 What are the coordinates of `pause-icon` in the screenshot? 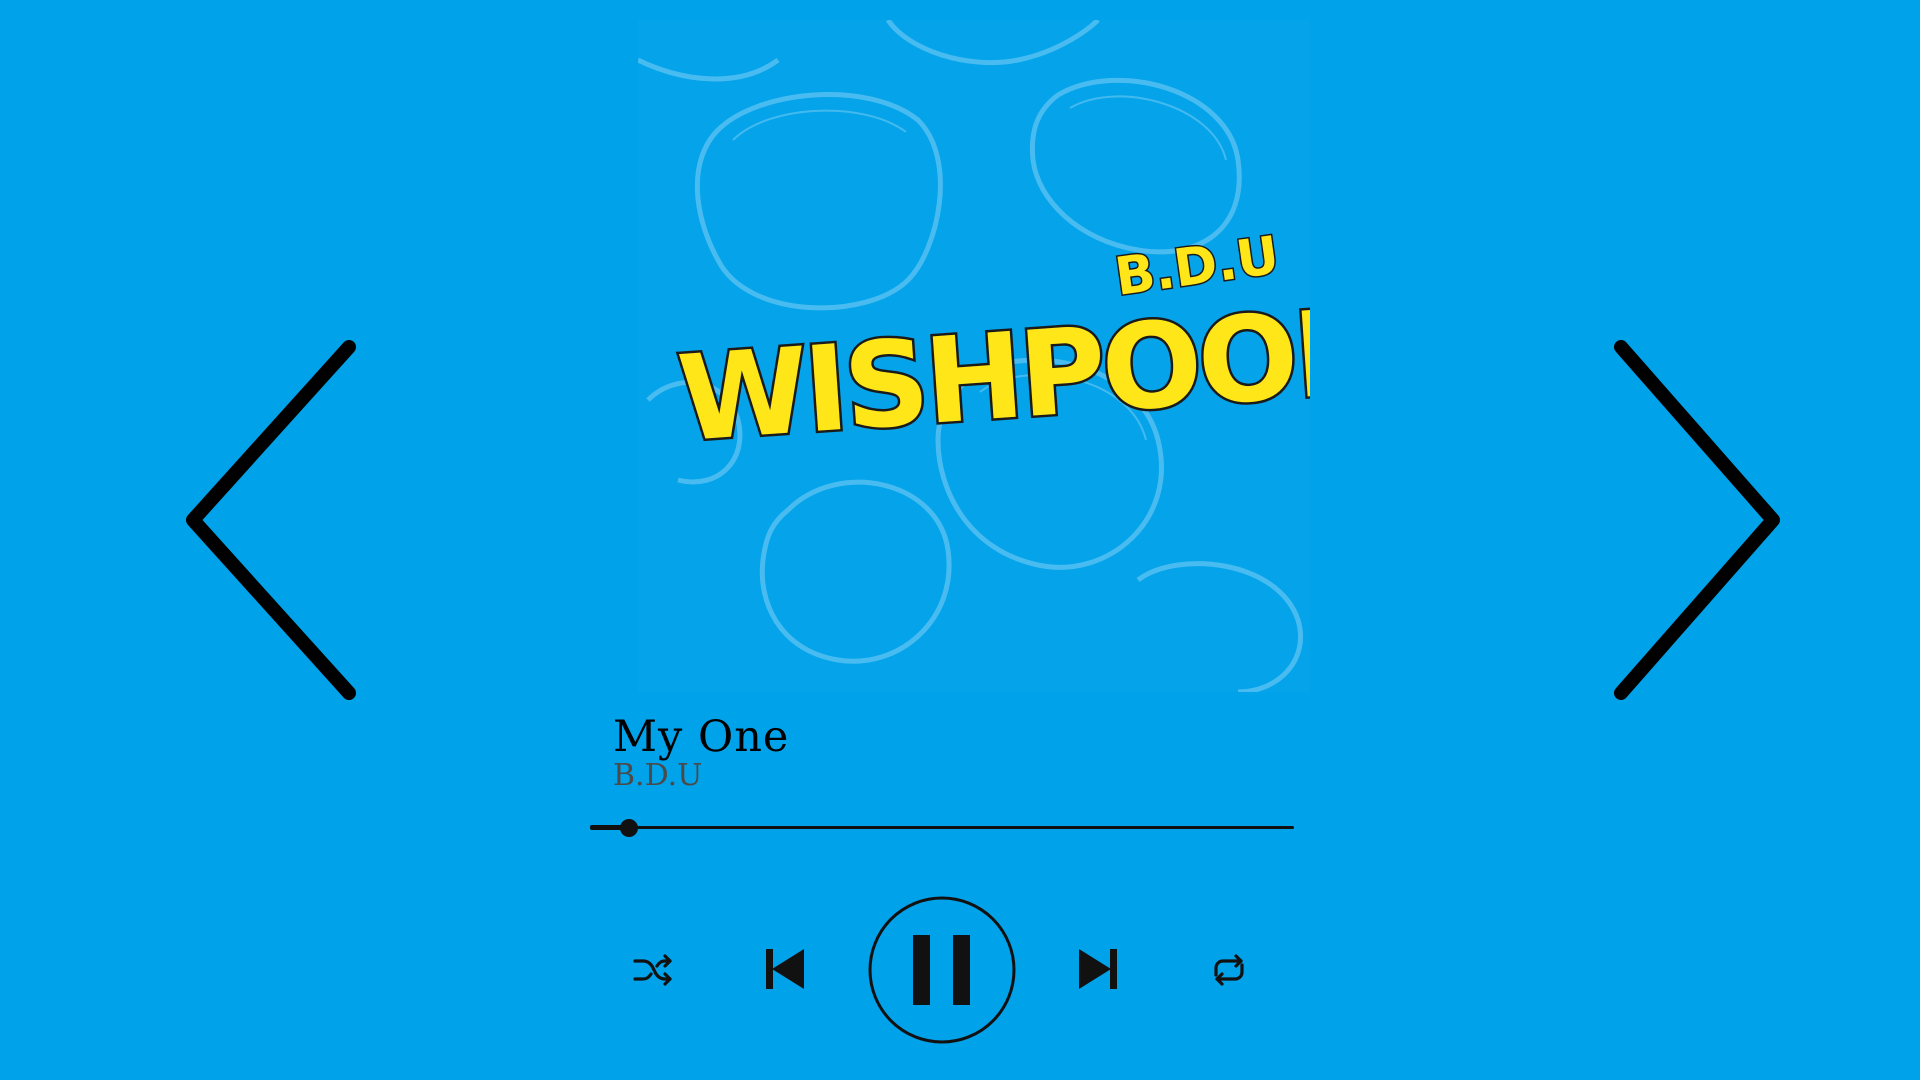 It's located at (942, 970).